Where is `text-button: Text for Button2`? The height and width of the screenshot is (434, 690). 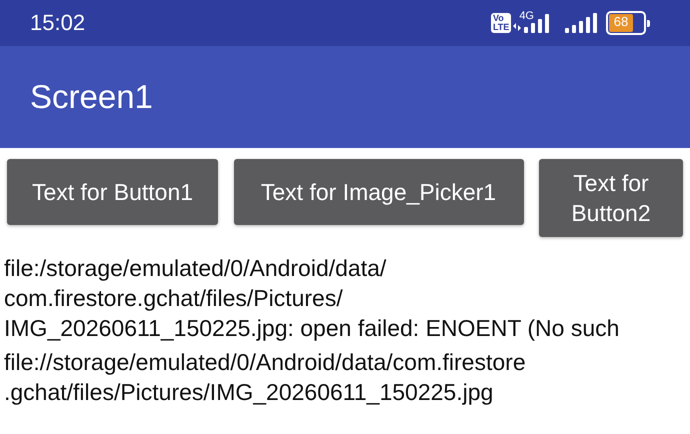
text-button: Text for Button2 is located at coordinates (611, 198).